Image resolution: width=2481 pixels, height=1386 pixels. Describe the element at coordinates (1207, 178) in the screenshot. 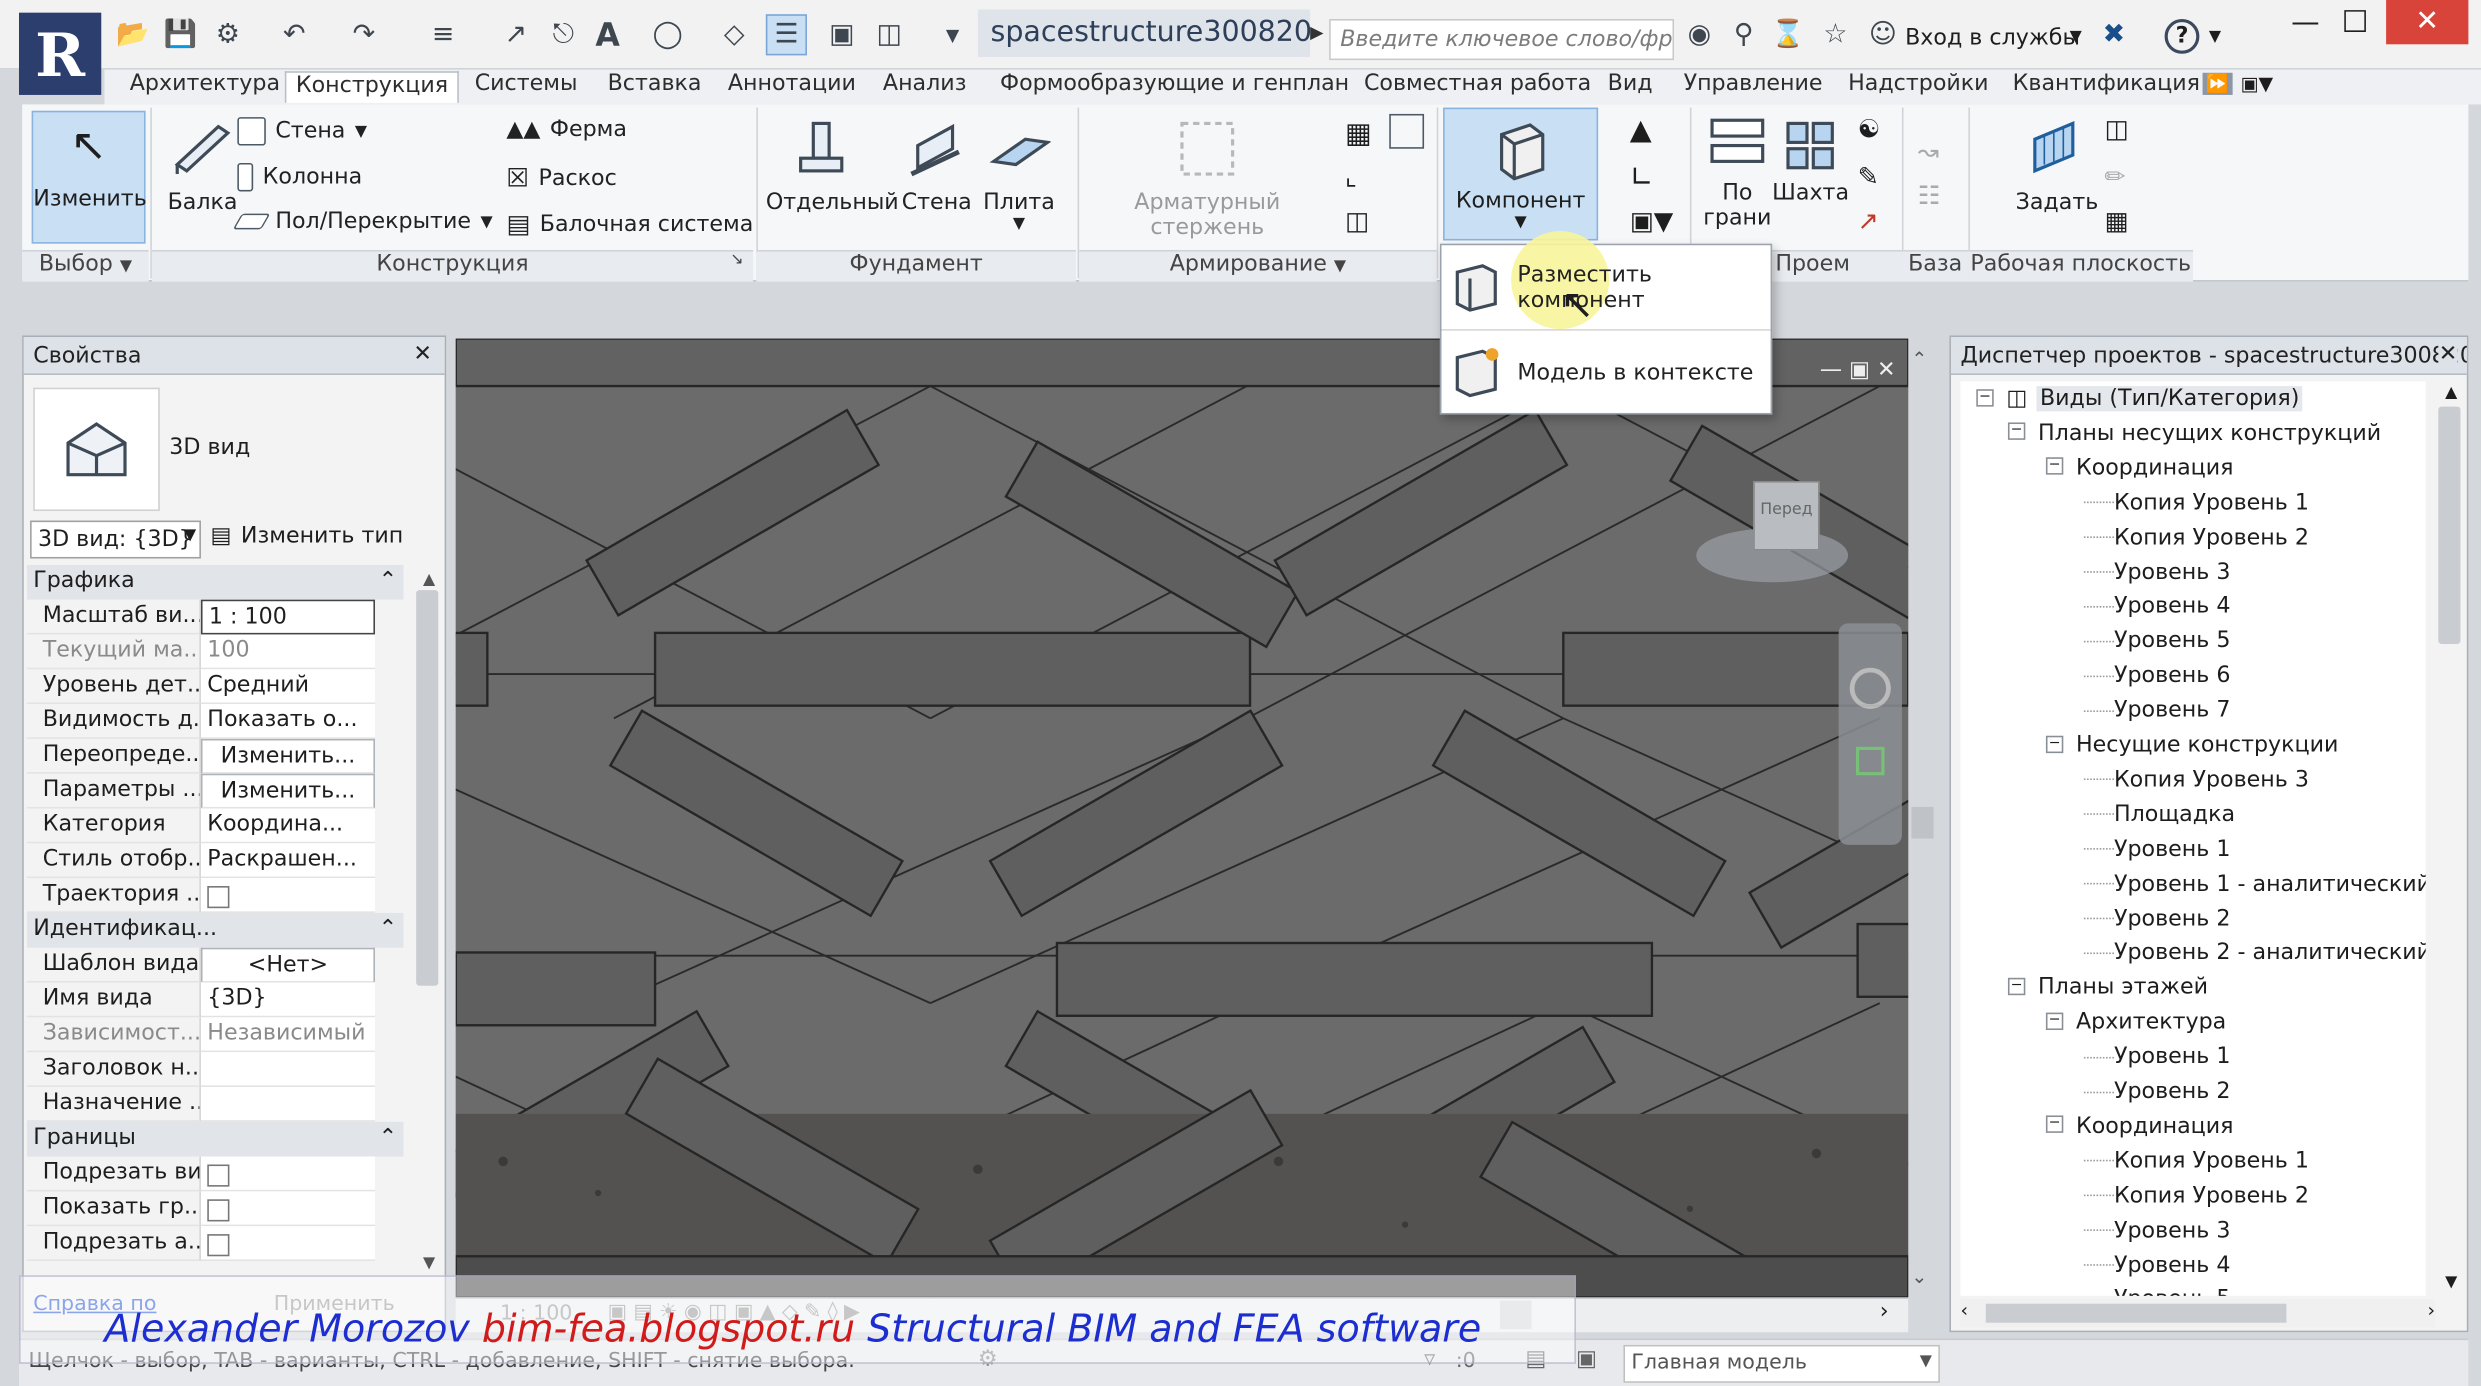

I see `rebar-button: Арматурный стержень` at that location.